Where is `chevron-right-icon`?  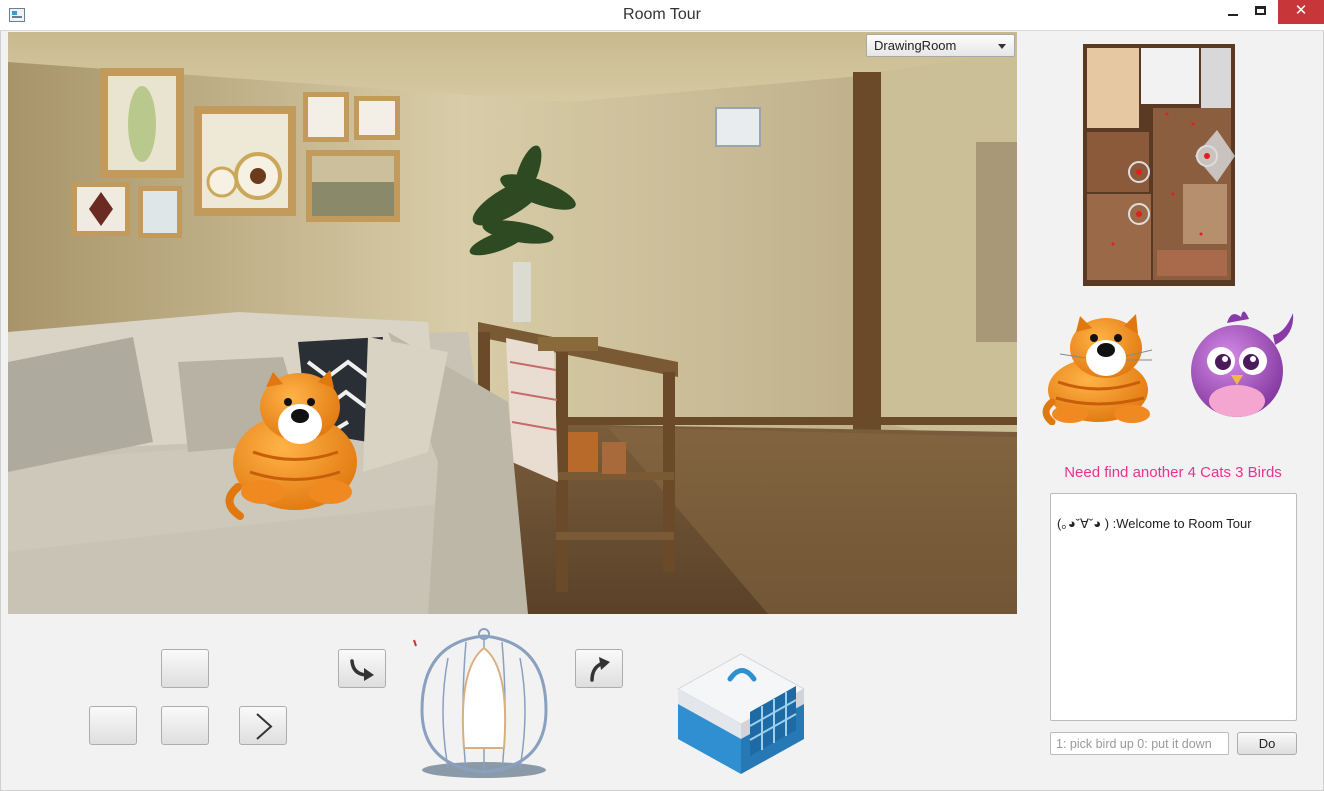
chevron-right-icon is located at coordinates (264, 726).